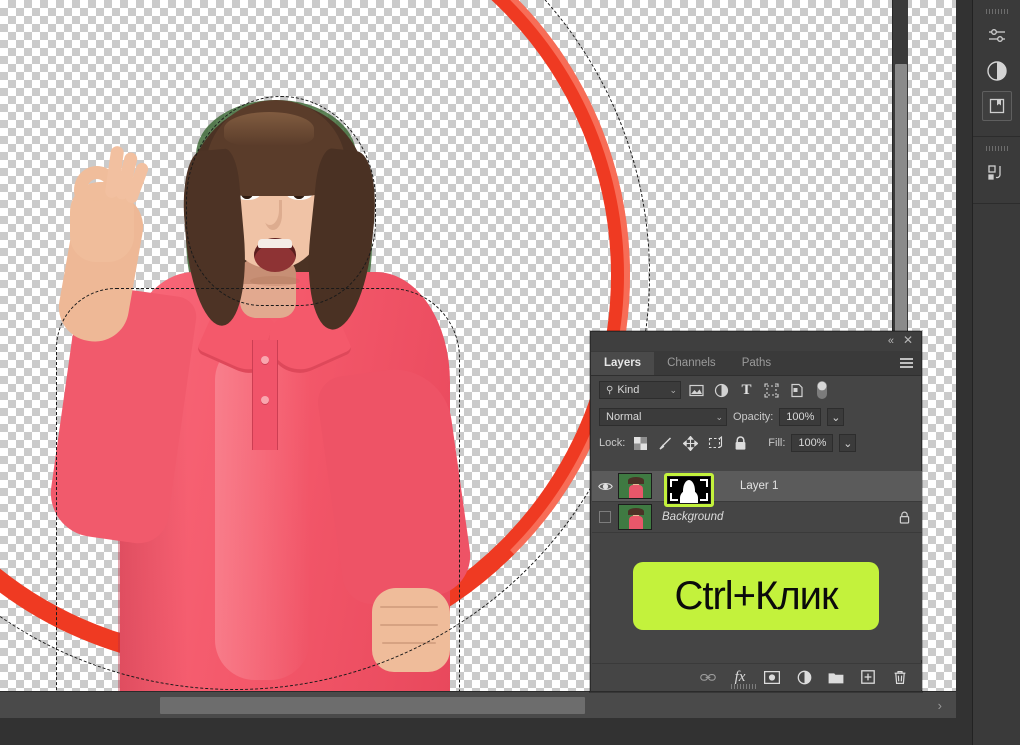 The width and height of the screenshot is (1020, 745). I want to click on new-group-folder-icon, so click(836, 677).